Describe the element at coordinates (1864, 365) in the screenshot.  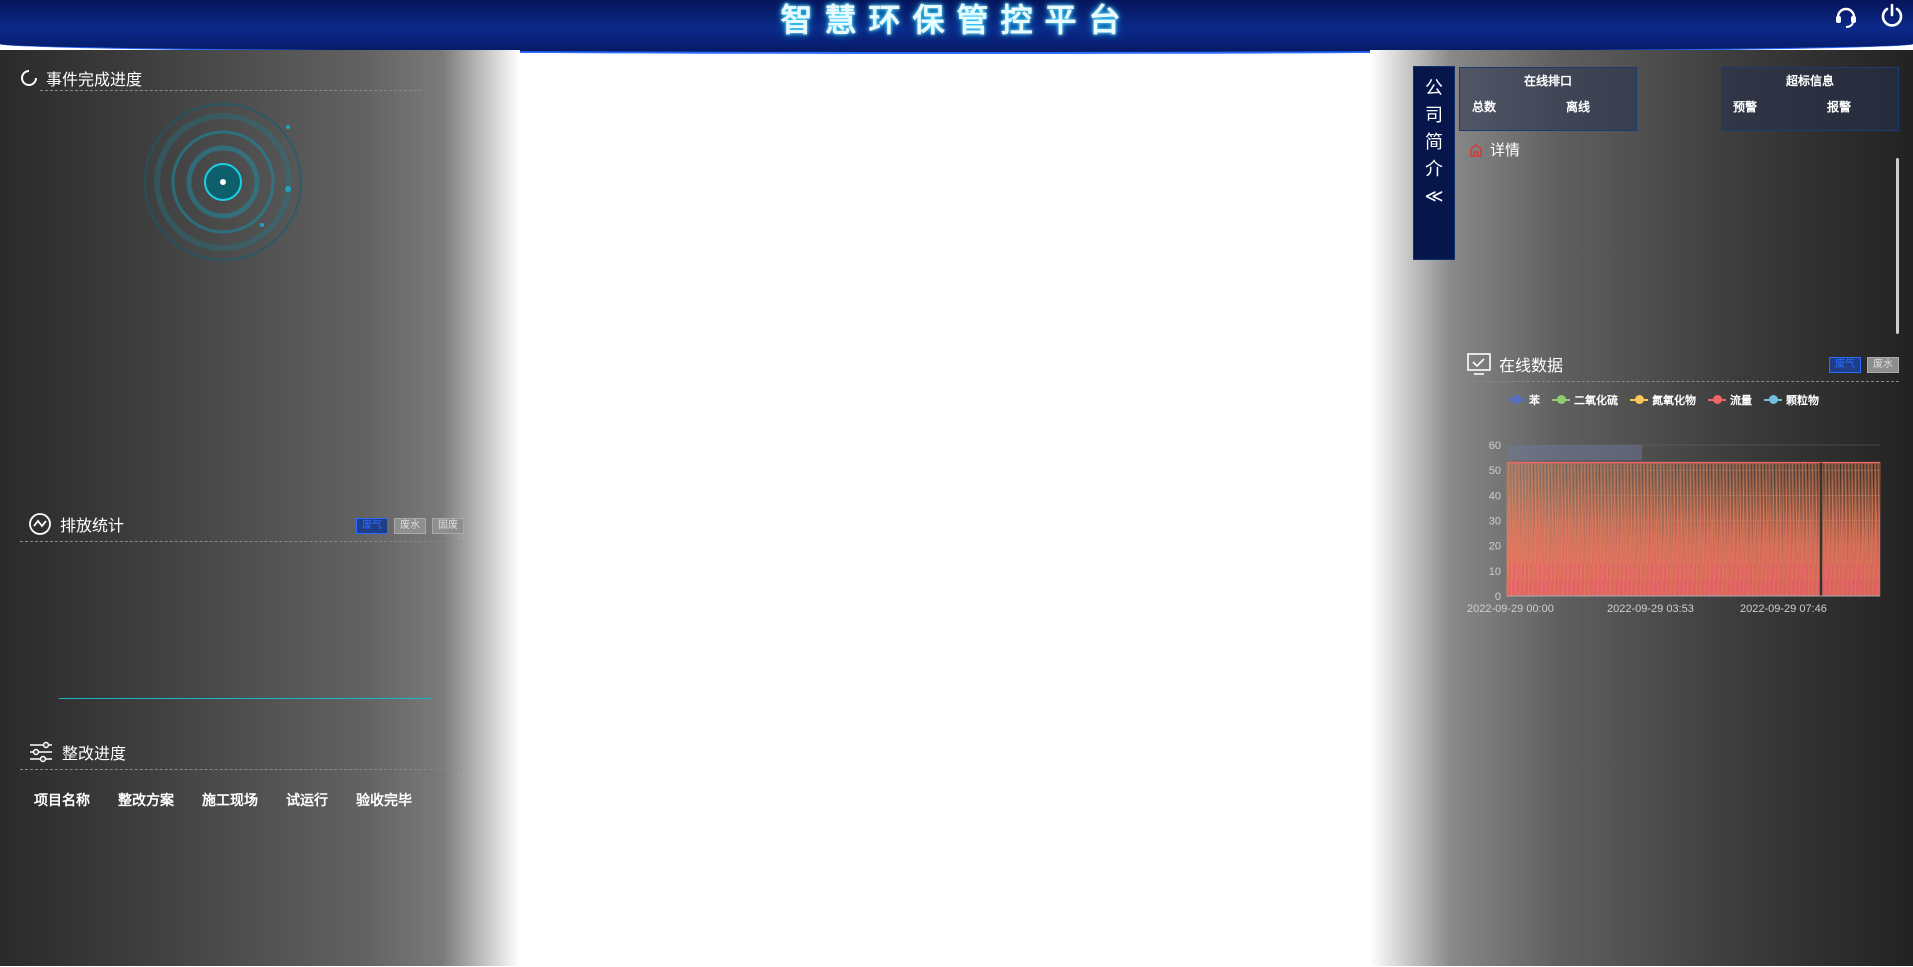
I see `online-data-tabs: 废气 废水` at that location.